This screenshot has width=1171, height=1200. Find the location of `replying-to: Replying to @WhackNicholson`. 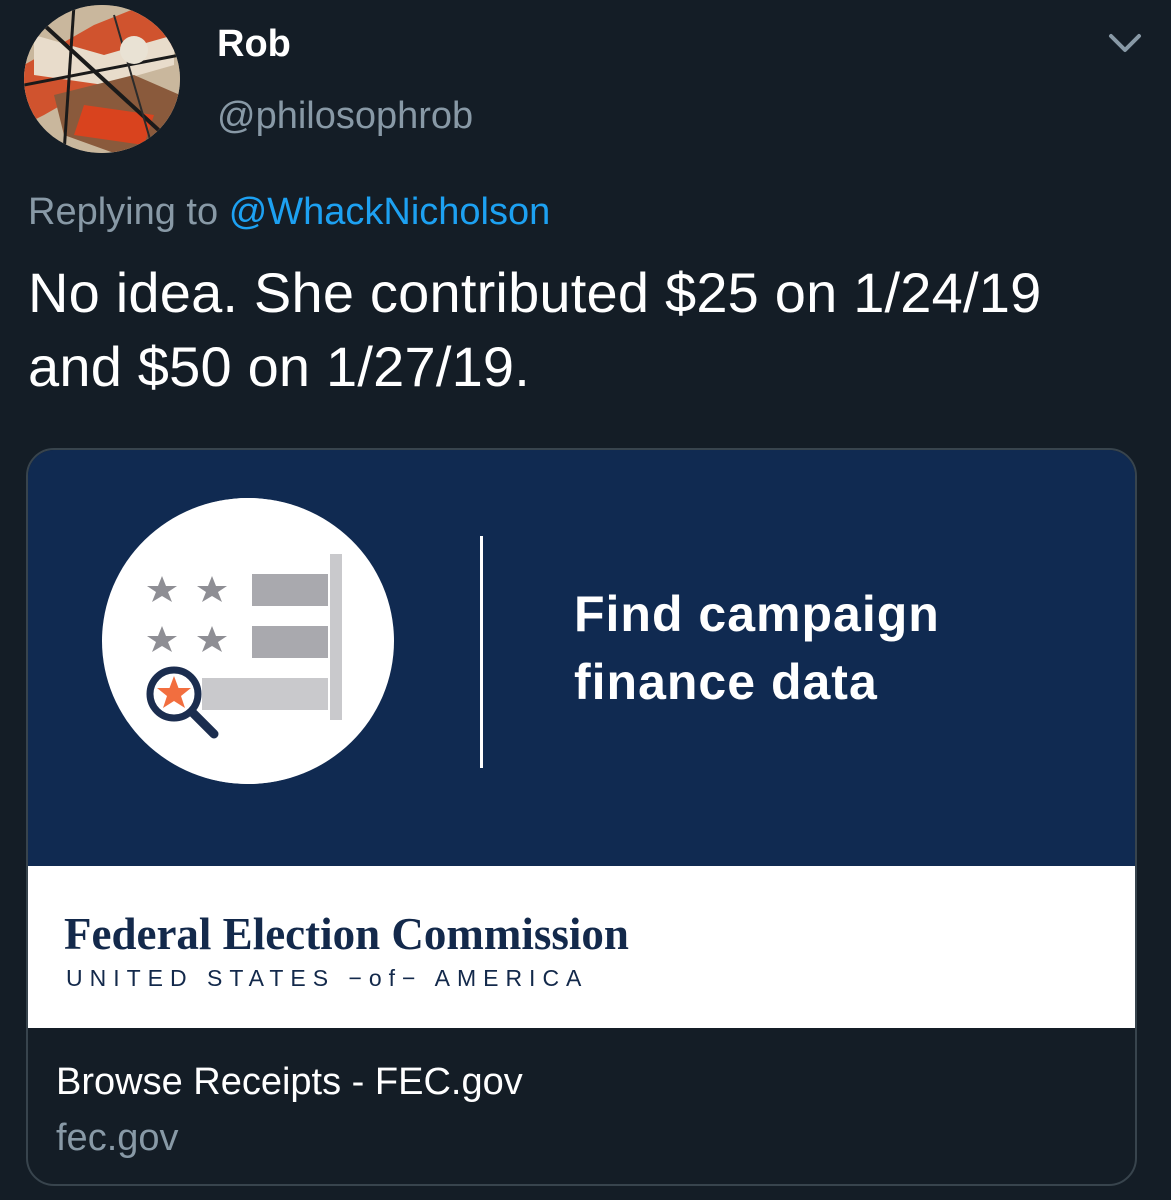

replying-to: Replying to @WhackNicholson is located at coordinates (289, 212).